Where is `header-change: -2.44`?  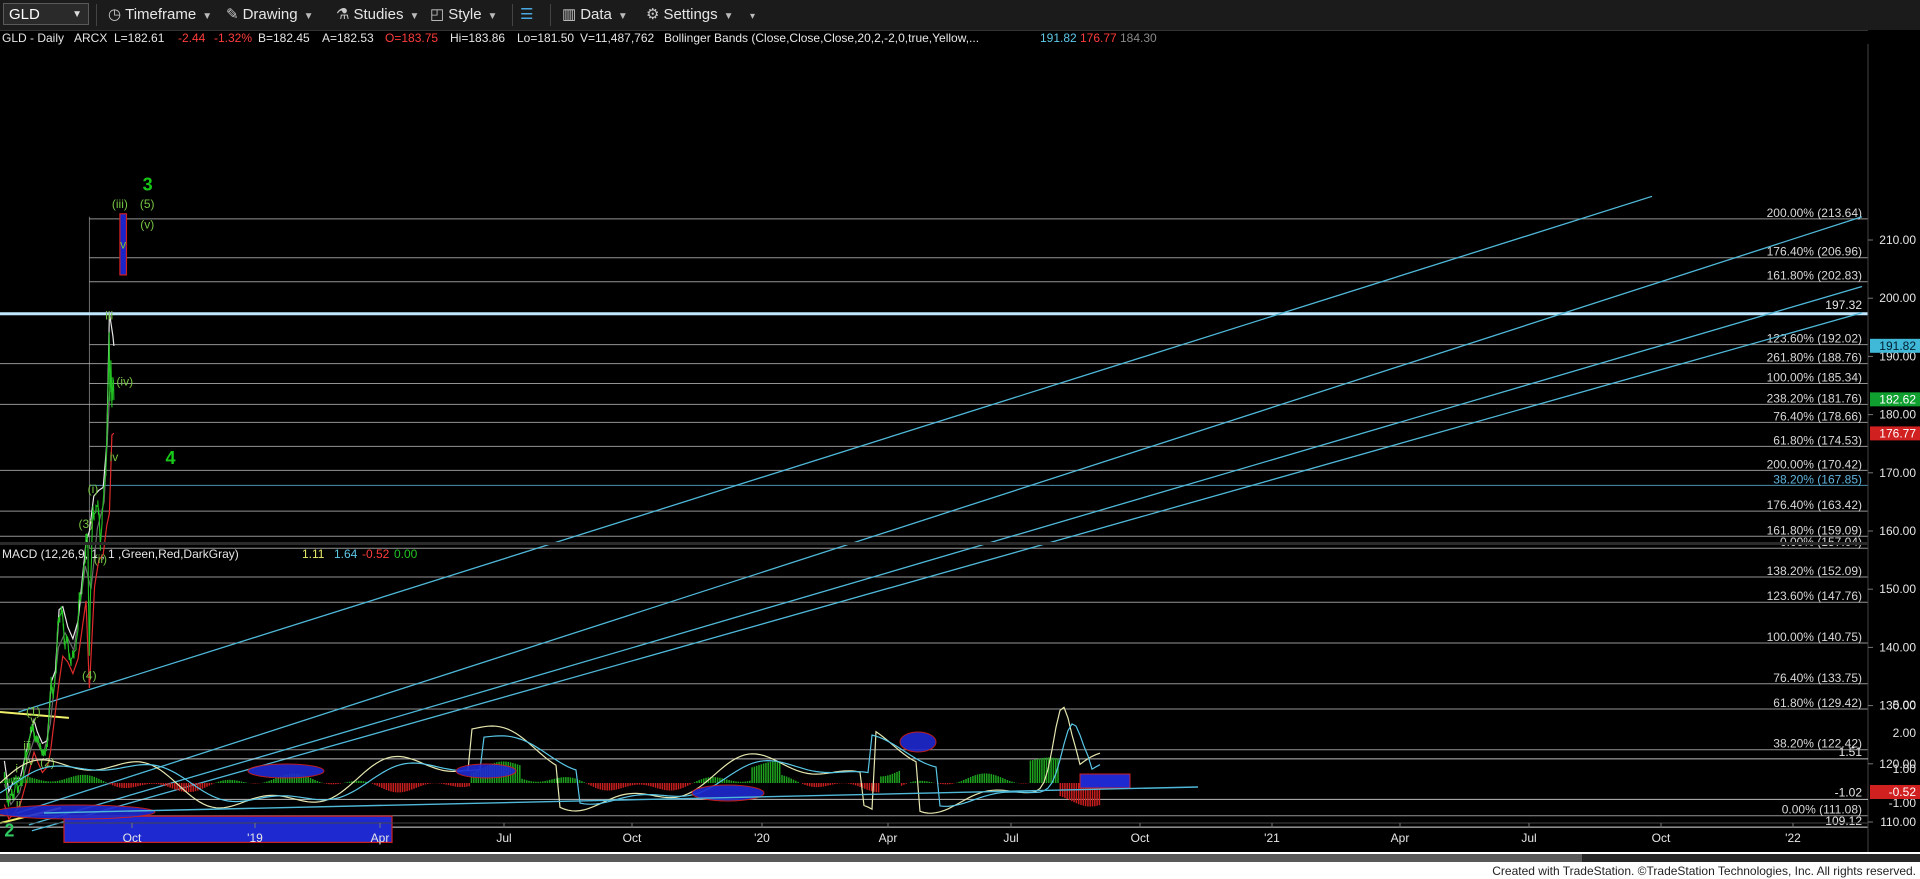
header-change: -2.44 is located at coordinates (192, 38).